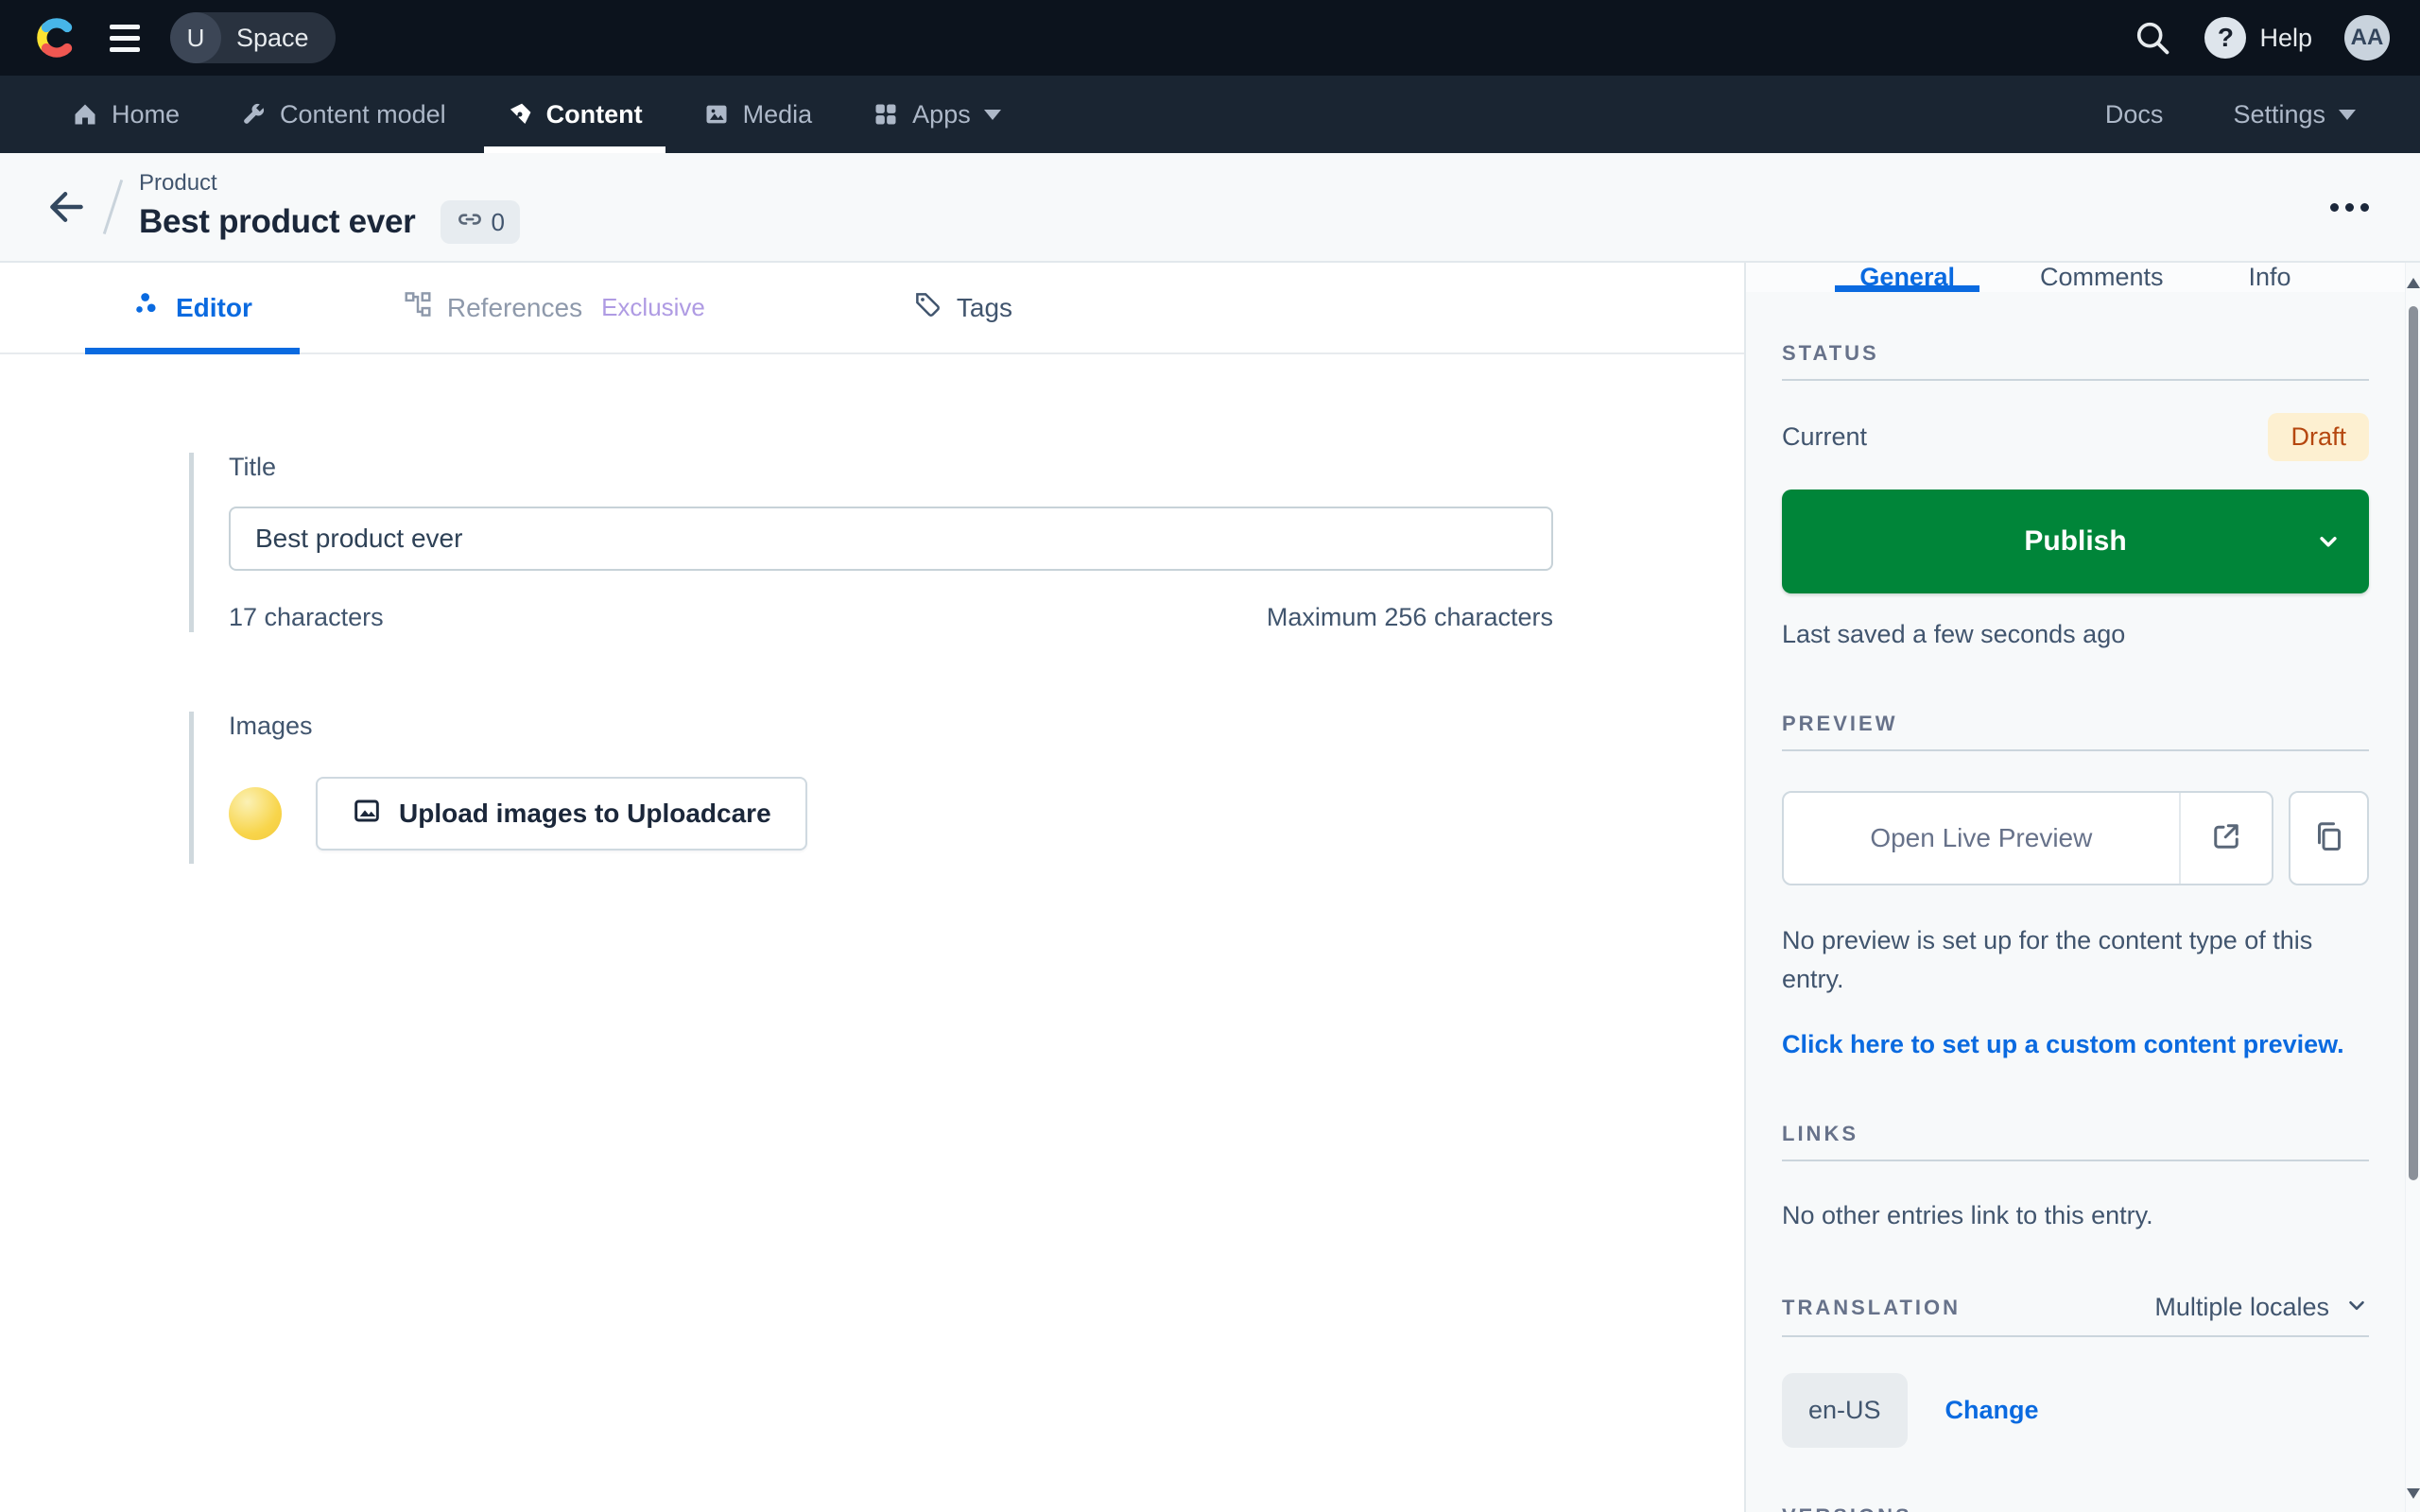 Image resolution: width=2420 pixels, height=1512 pixels. Describe the element at coordinates (2241, 1307) in the screenshot. I see `locales-mode-value: Multiple locales` at that location.